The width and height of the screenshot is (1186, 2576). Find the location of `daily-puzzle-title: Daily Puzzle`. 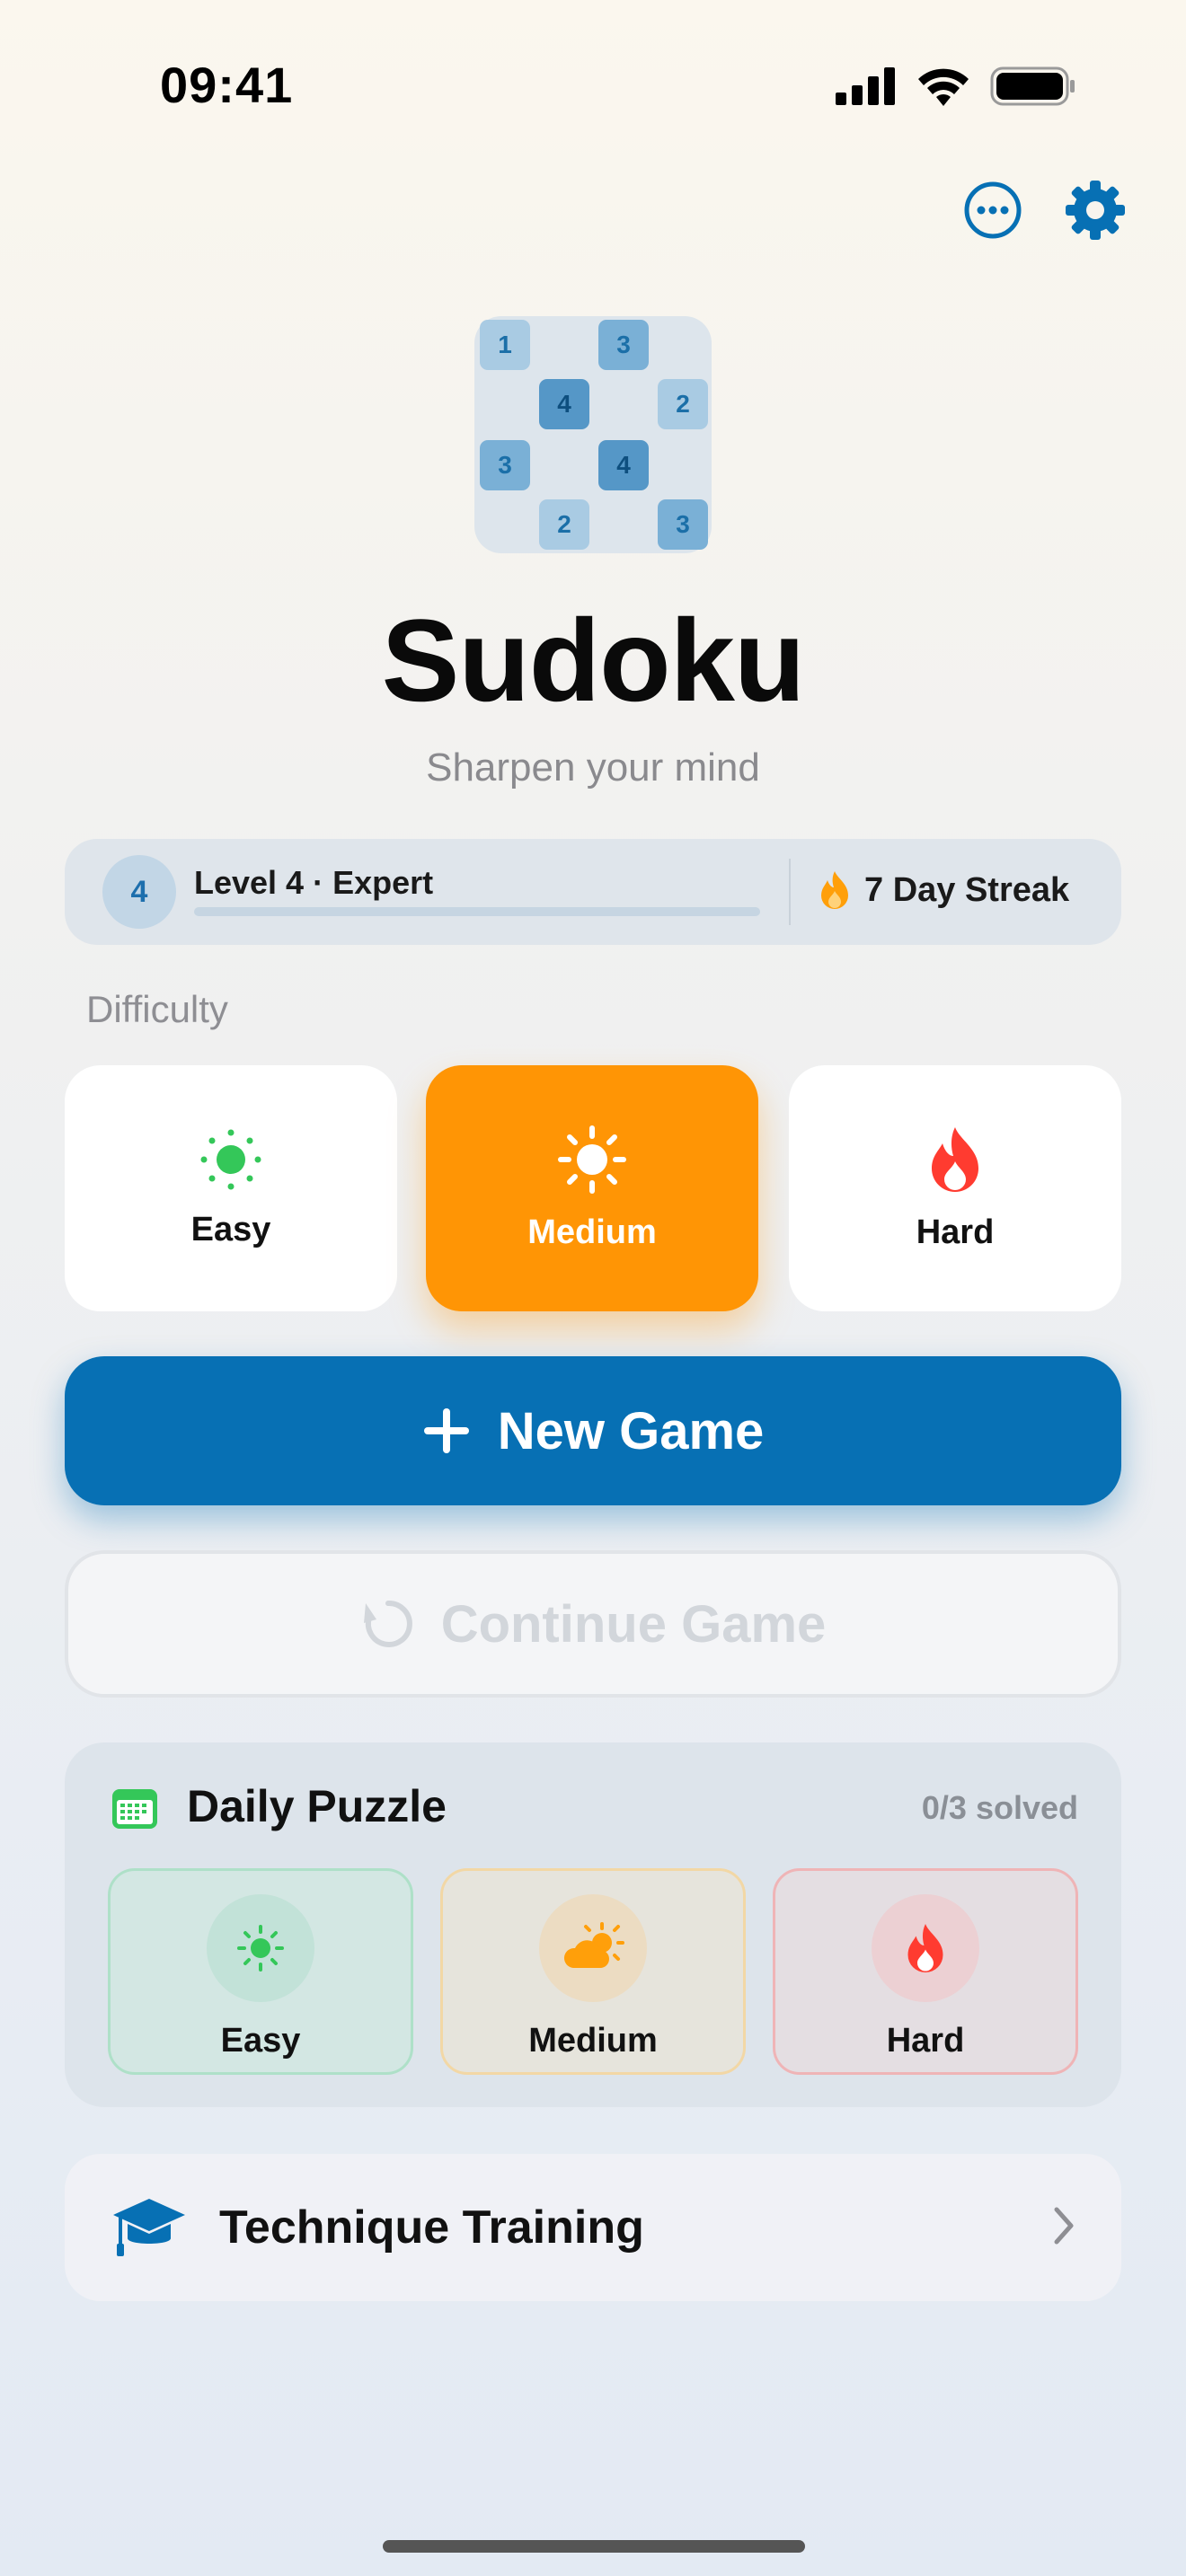

daily-puzzle-title: Daily Puzzle is located at coordinates (317, 1806).